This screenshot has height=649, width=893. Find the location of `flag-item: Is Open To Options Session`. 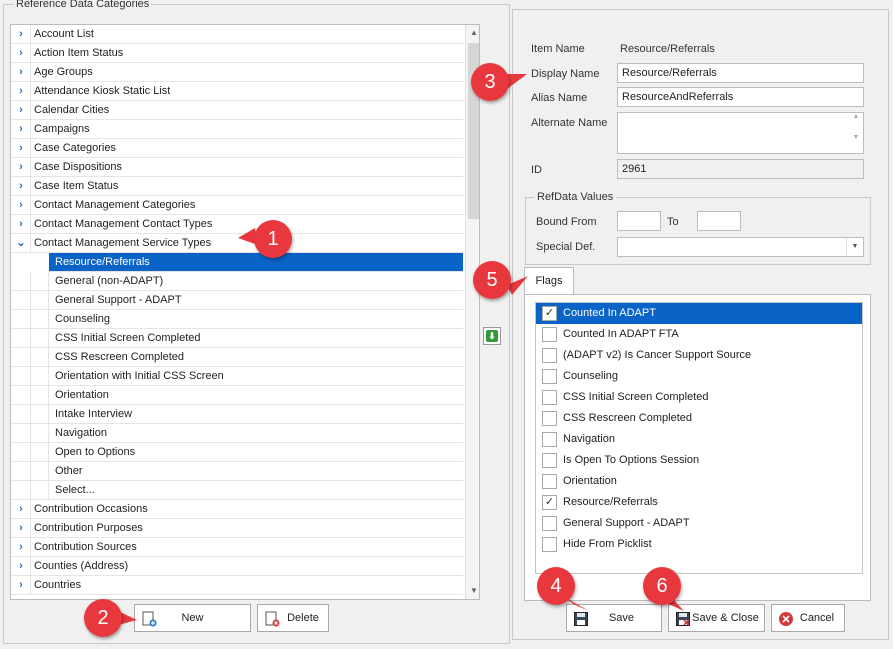

flag-item: Is Open To Options Session is located at coordinates (699, 460).